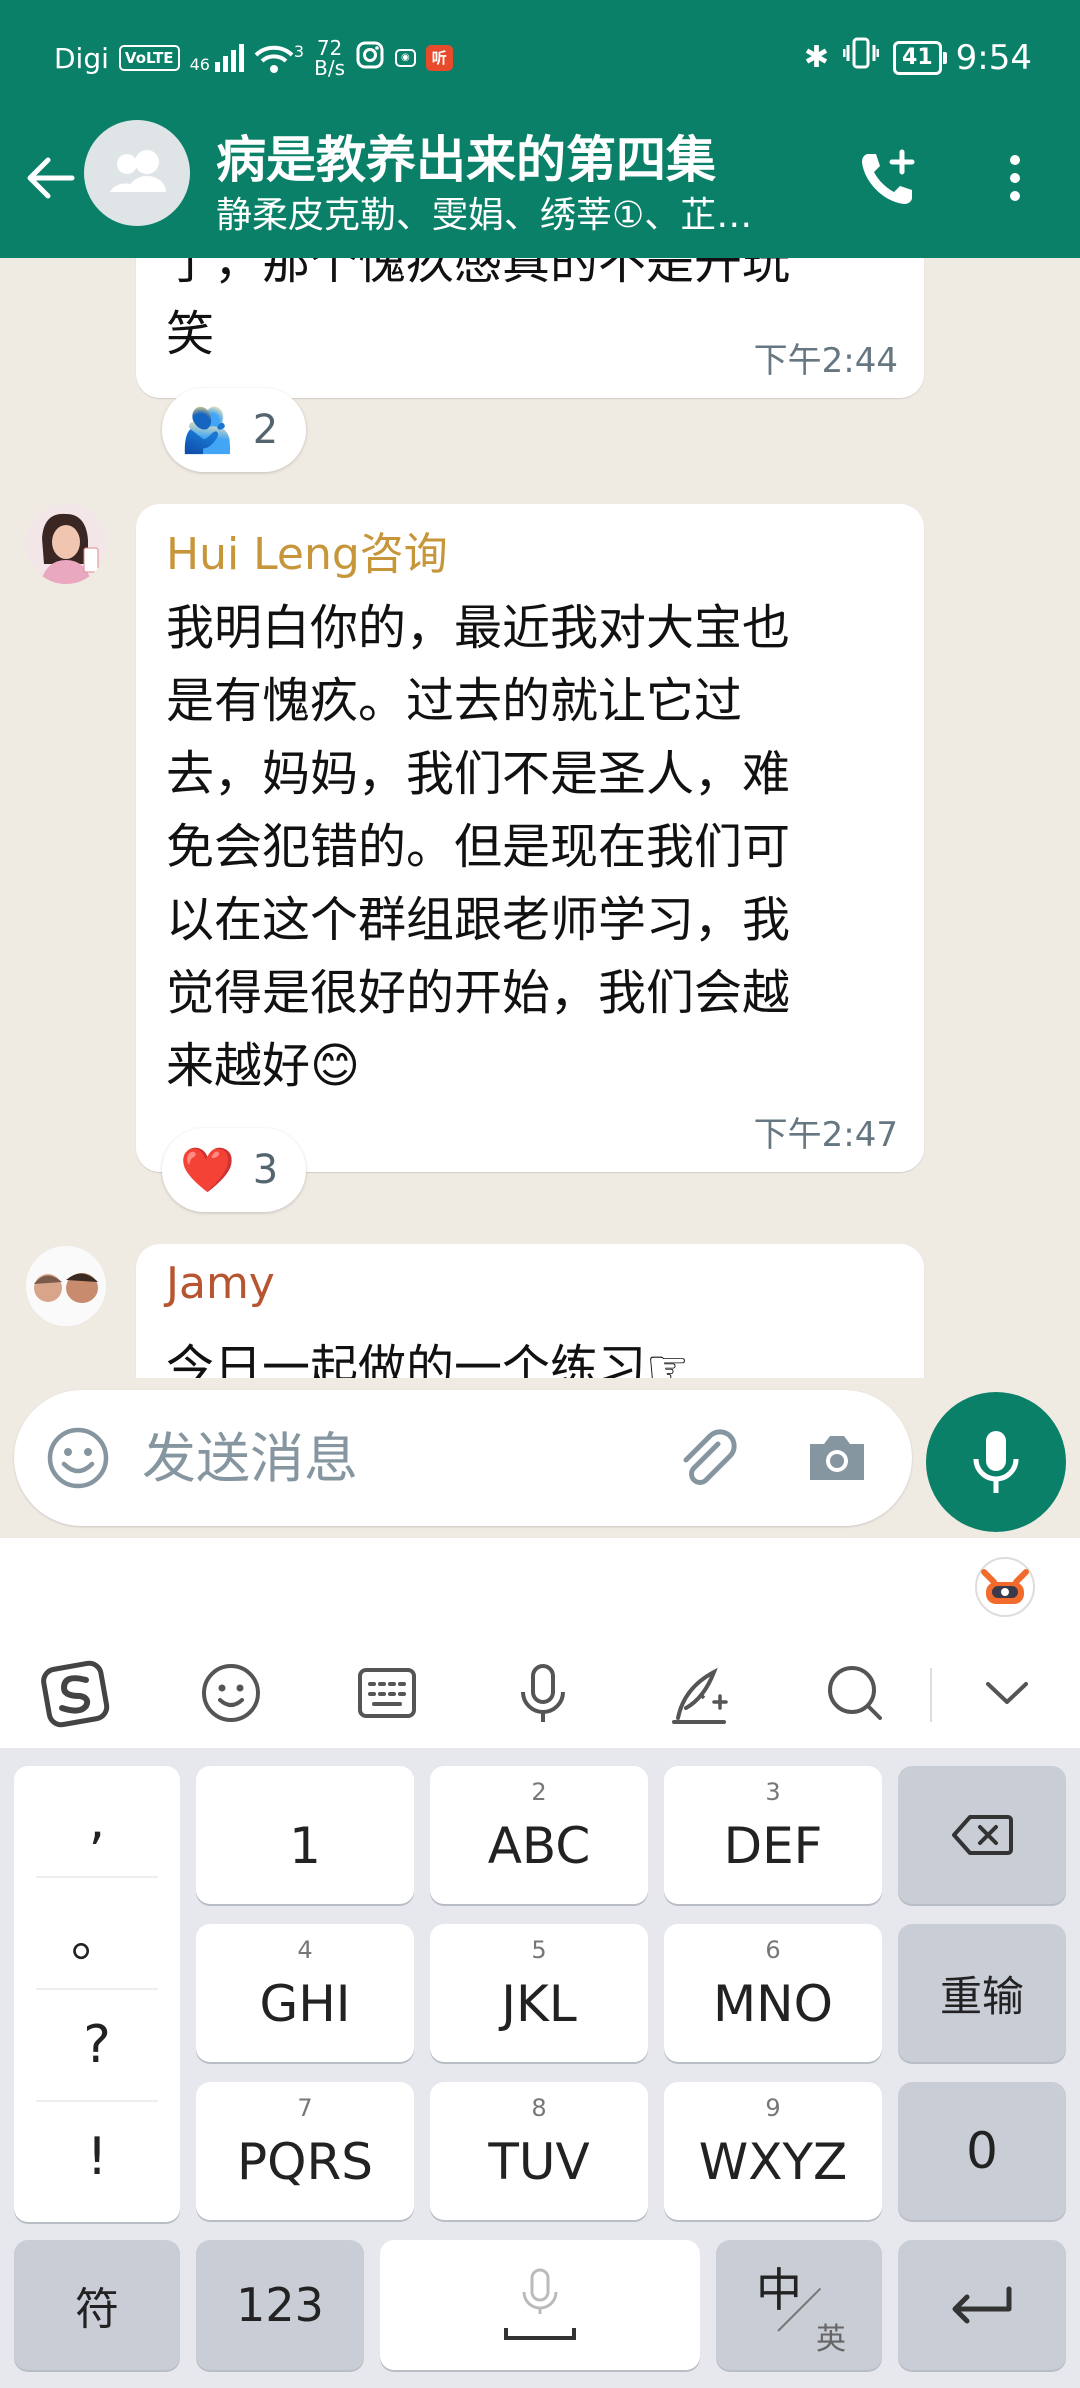  Describe the element at coordinates (981, 1996) in the screenshot. I see `key-label: 重输` at that location.